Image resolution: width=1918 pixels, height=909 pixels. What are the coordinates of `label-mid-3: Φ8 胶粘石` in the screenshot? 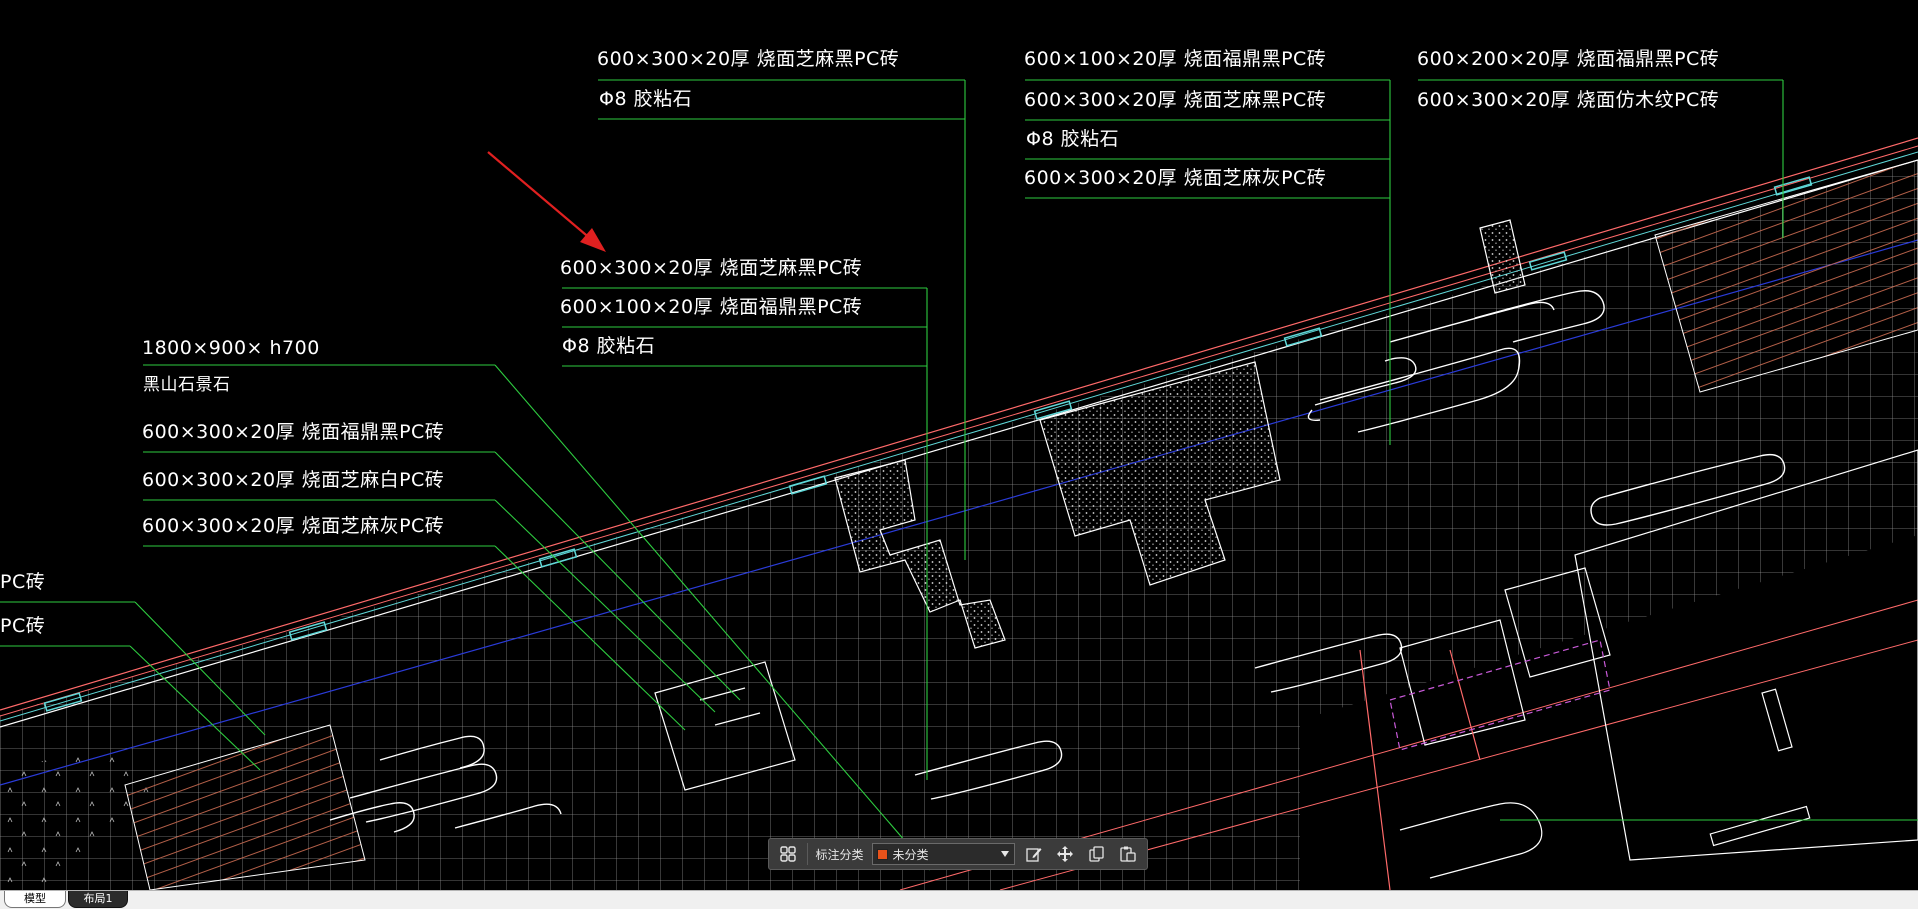 It's located at (608, 346).